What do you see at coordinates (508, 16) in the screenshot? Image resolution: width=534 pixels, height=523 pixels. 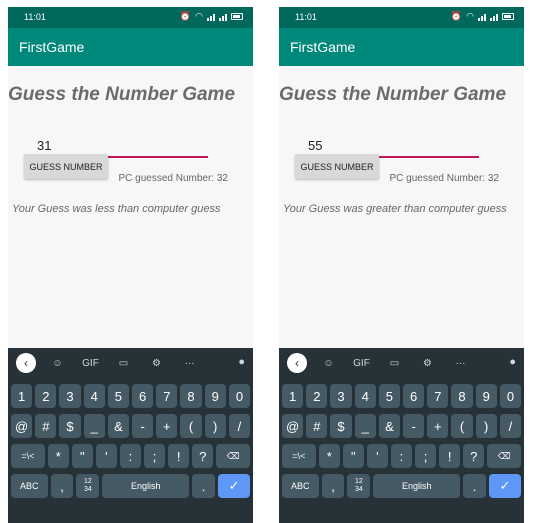 I see `battery-icon` at bounding box center [508, 16].